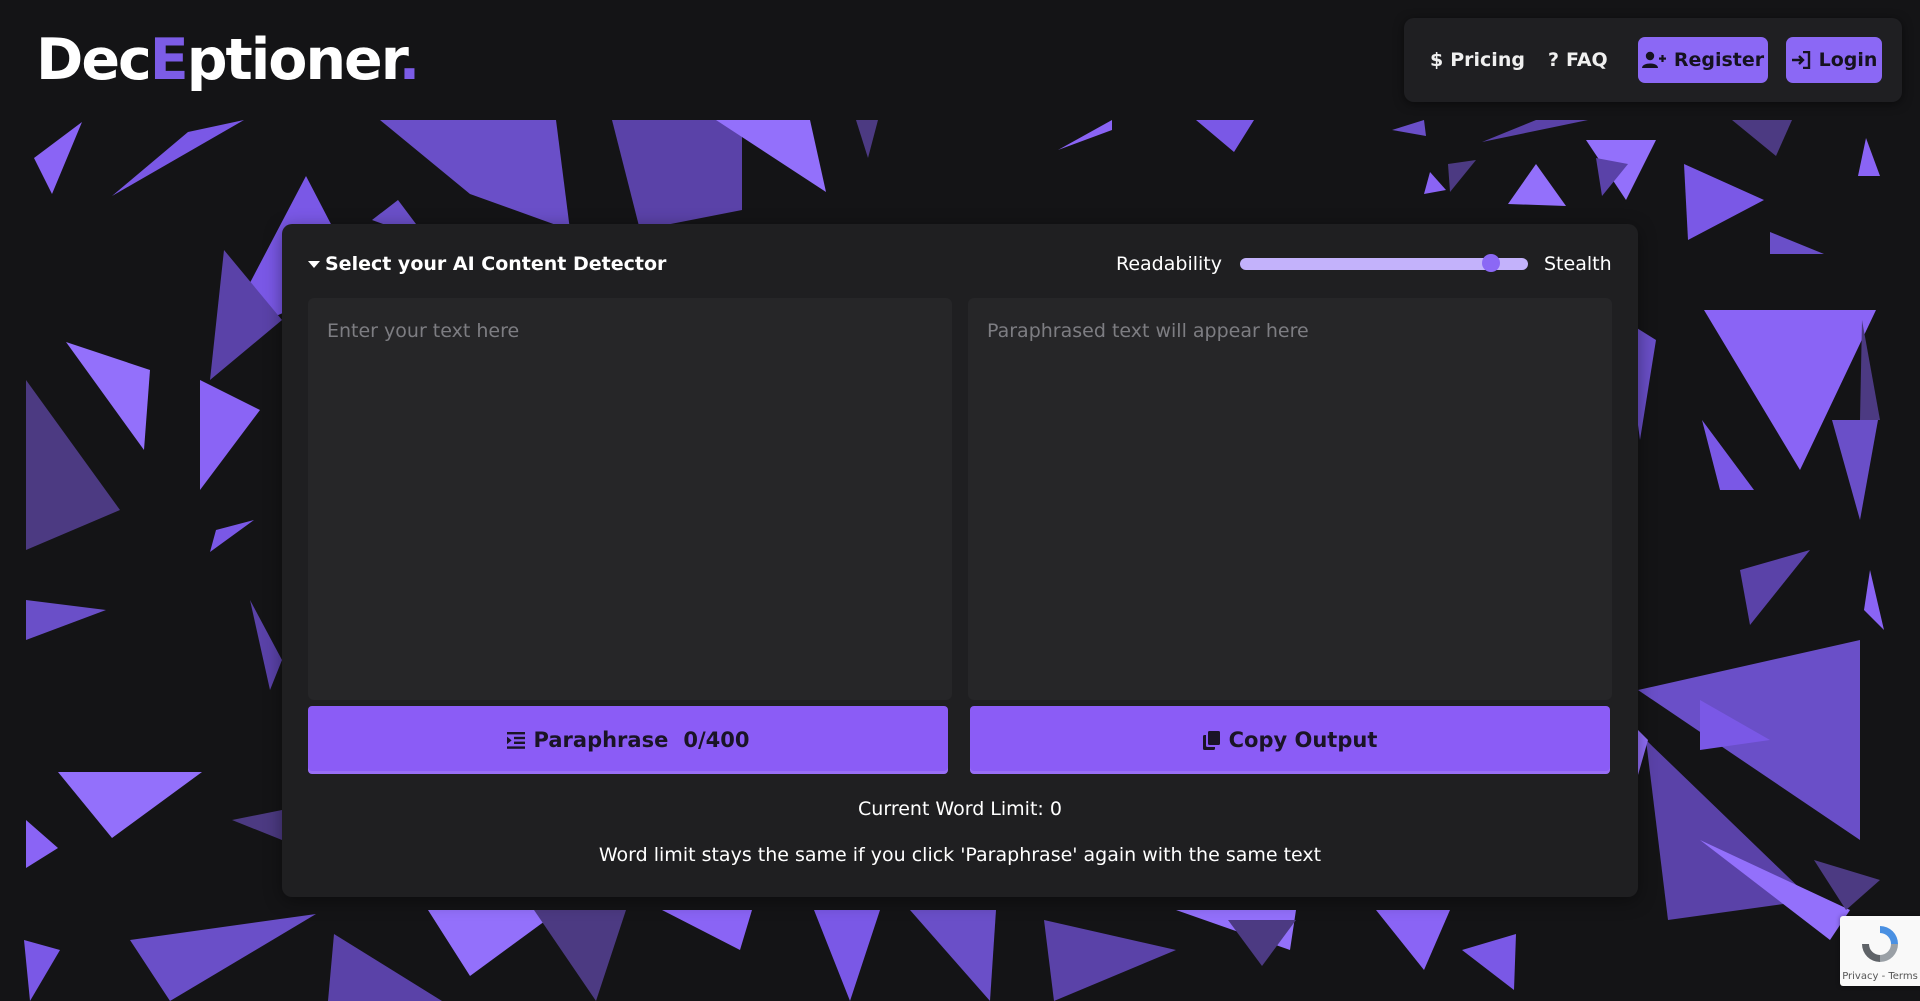  I want to click on brand-suffix: ptioner, so click(293, 60).